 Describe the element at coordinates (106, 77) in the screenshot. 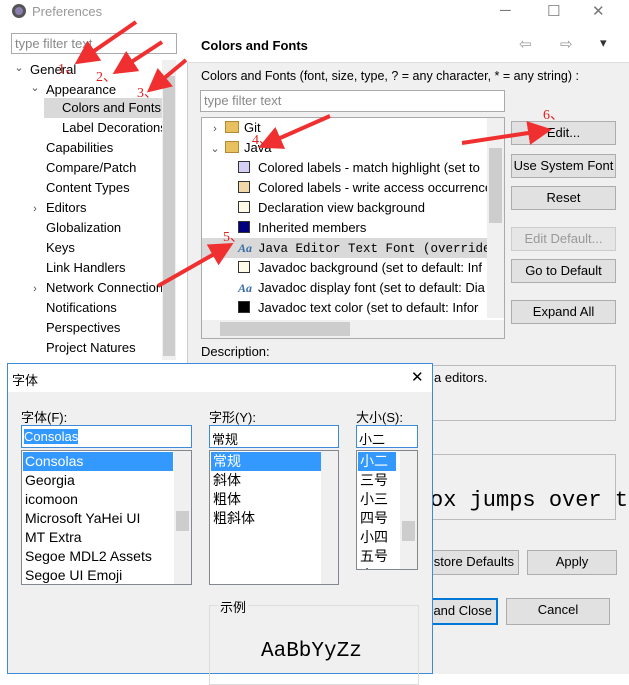

I see `annotation-2: 2、` at that location.